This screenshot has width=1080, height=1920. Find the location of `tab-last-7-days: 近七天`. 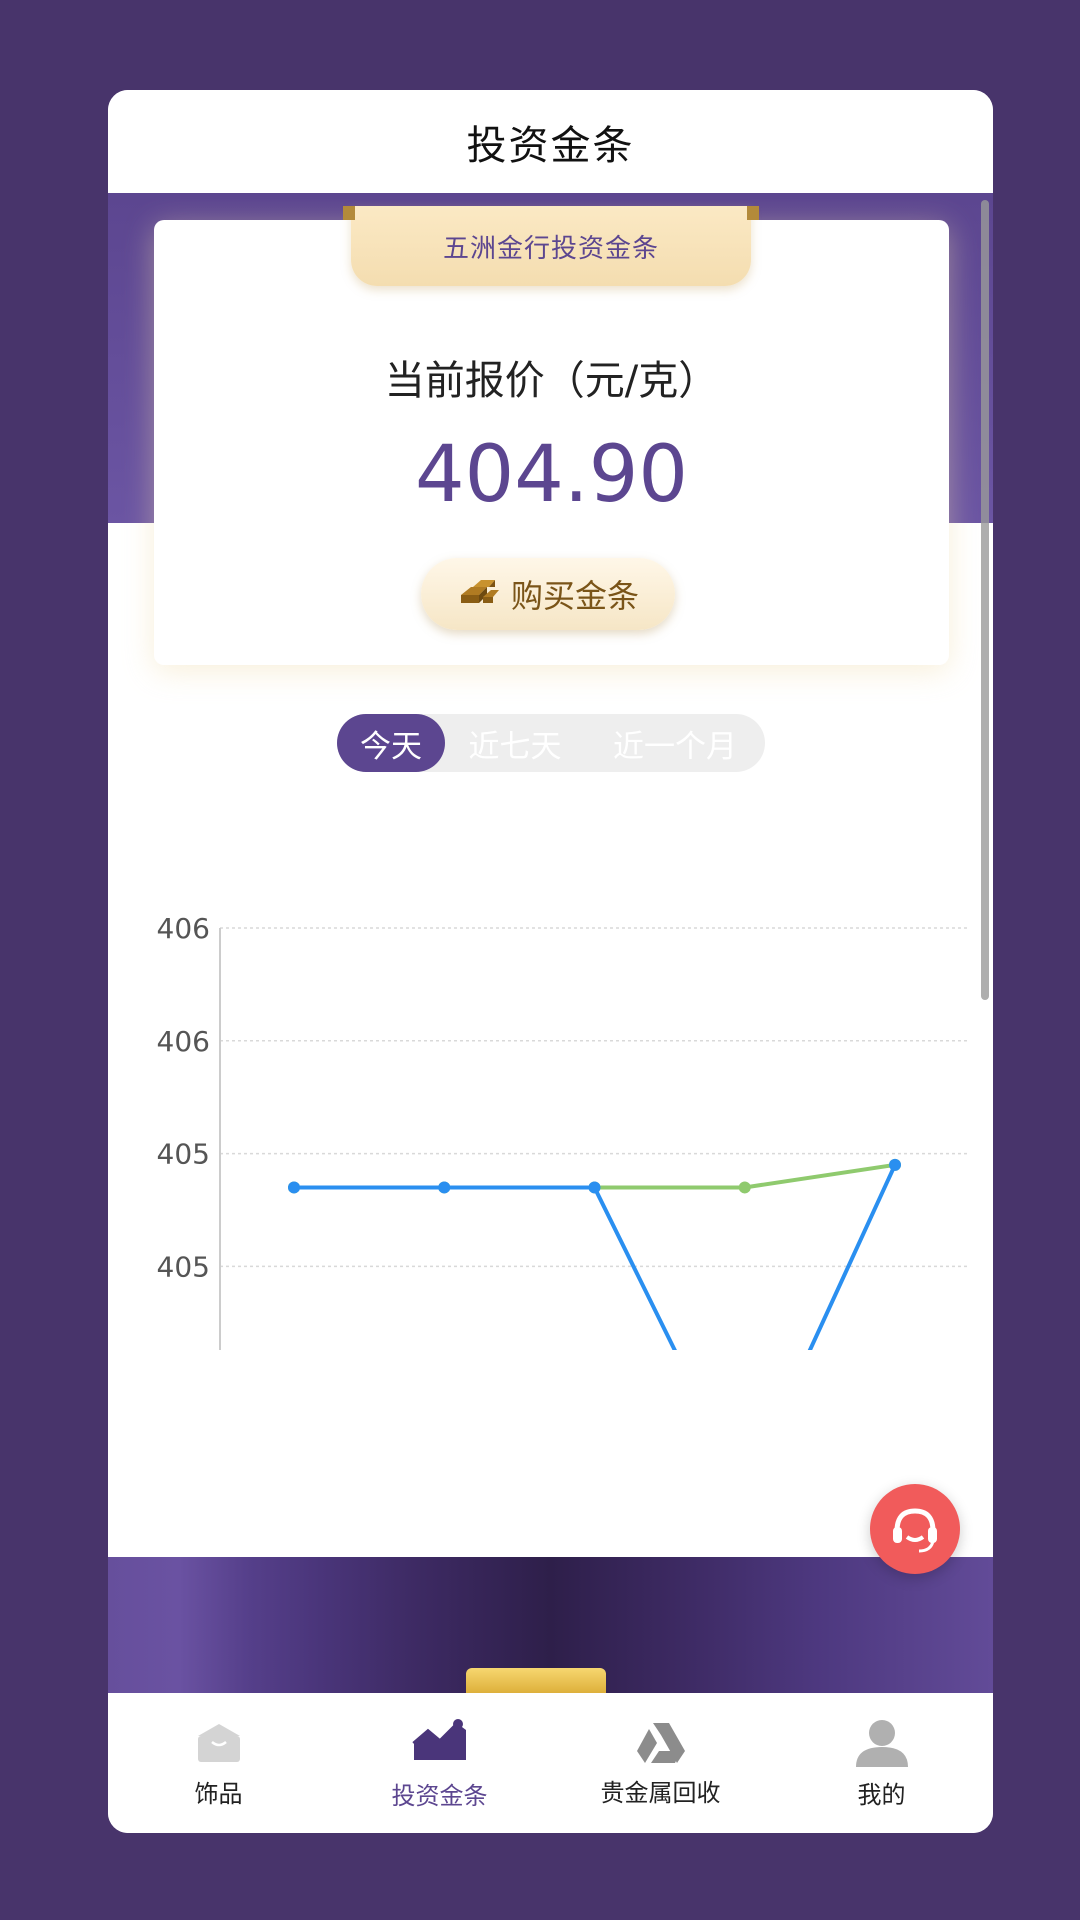

tab-last-7-days: 近七天 is located at coordinates (515, 743).